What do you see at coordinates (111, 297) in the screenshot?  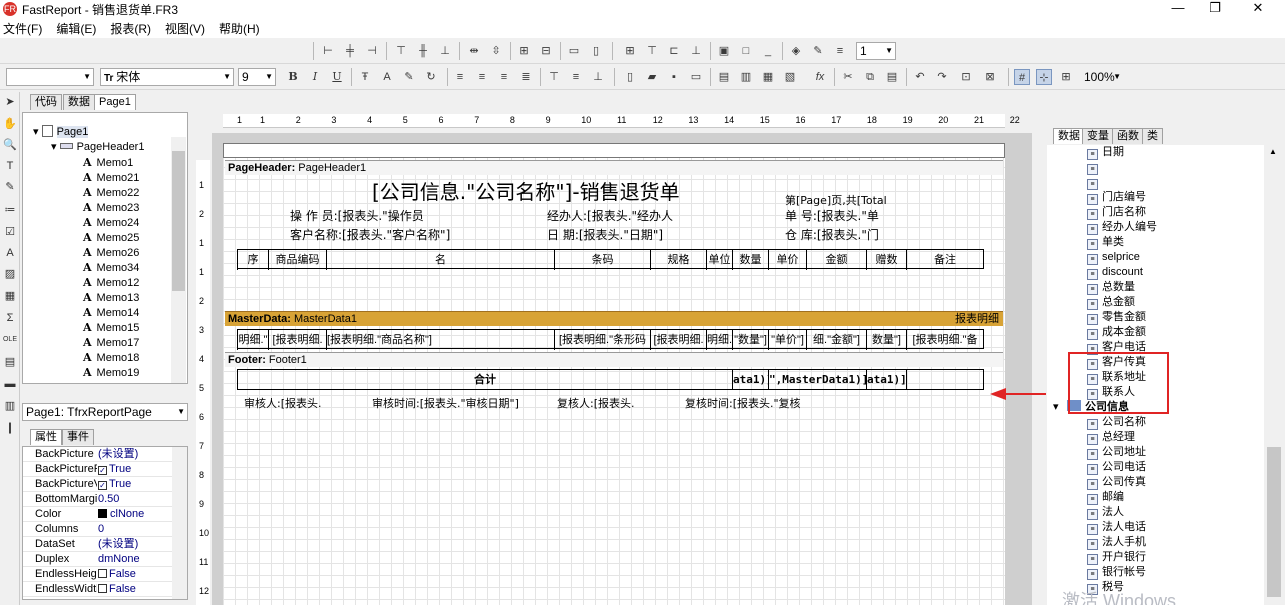 I see `tree-node-memo: A Memo13` at bounding box center [111, 297].